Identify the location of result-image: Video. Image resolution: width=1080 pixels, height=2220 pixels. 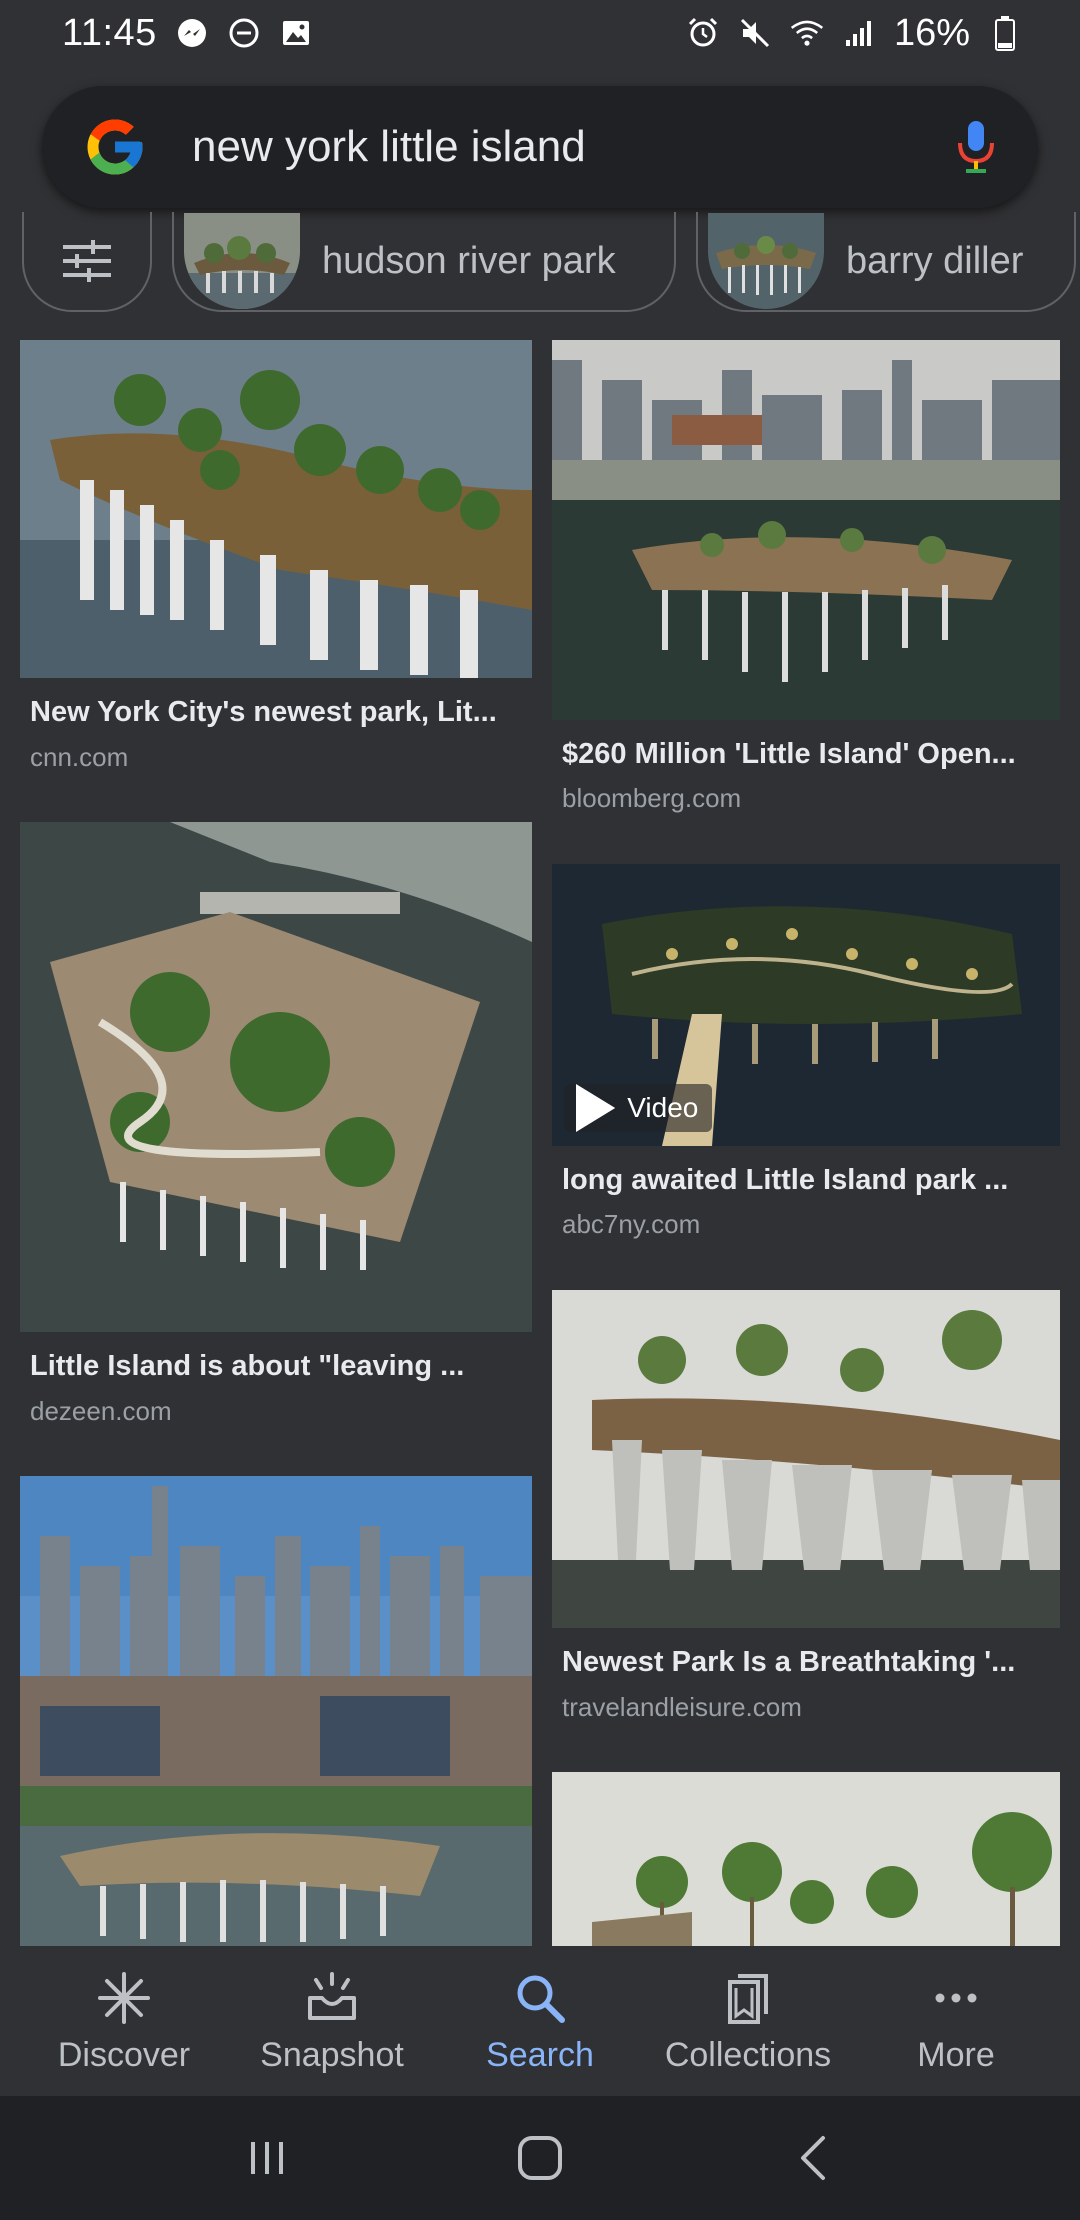
(806, 1005).